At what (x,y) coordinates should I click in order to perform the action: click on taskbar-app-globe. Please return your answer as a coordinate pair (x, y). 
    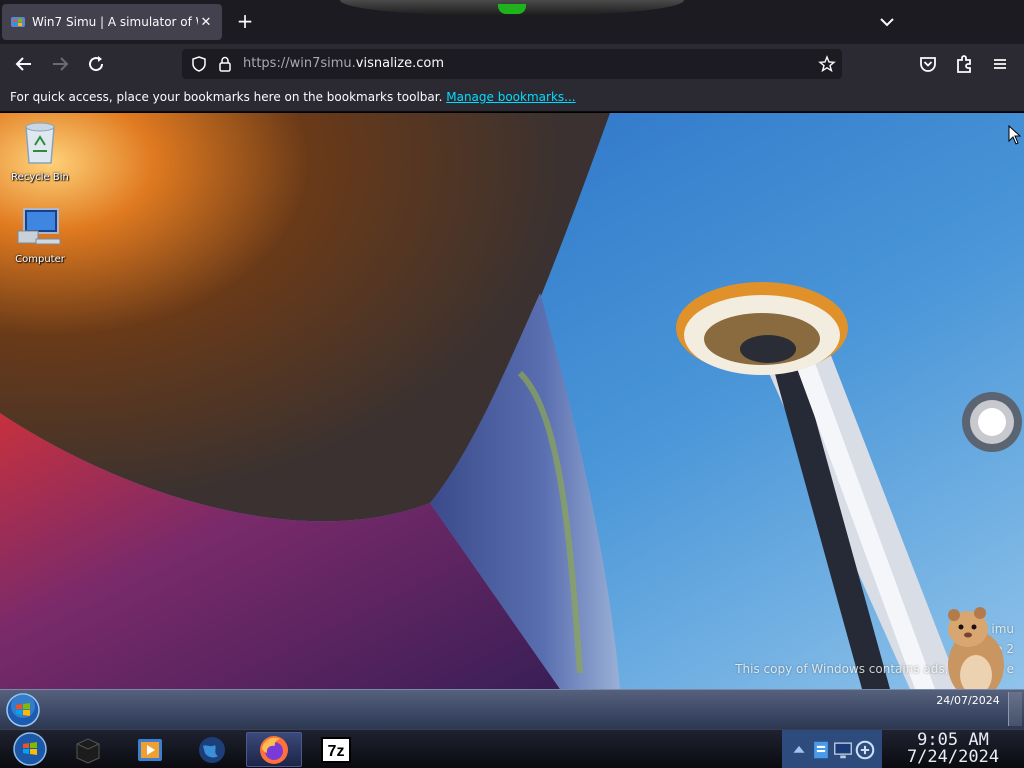
    Looking at the image, I should click on (212, 749).